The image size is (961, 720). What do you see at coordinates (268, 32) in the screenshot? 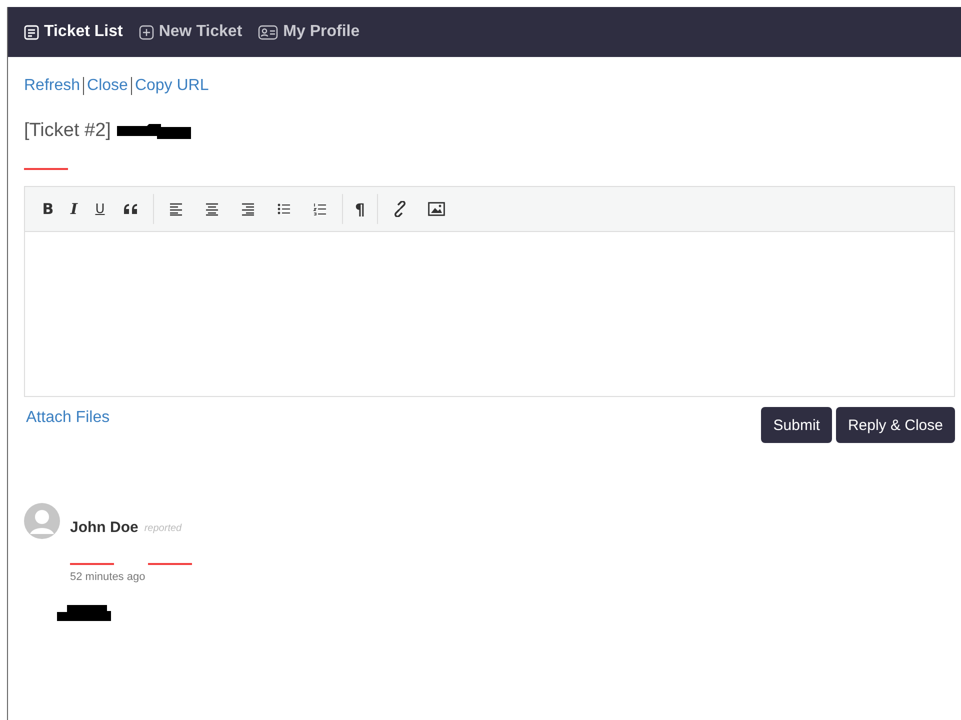
I see `profile-card-icon` at bounding box center [268, 32].